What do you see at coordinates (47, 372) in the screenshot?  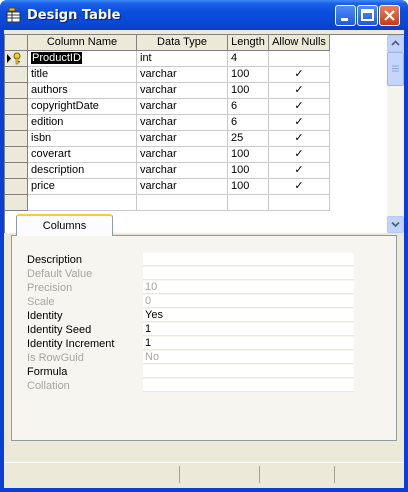 I see `property-label-formula: Formula` at bounding box center [47, 372].